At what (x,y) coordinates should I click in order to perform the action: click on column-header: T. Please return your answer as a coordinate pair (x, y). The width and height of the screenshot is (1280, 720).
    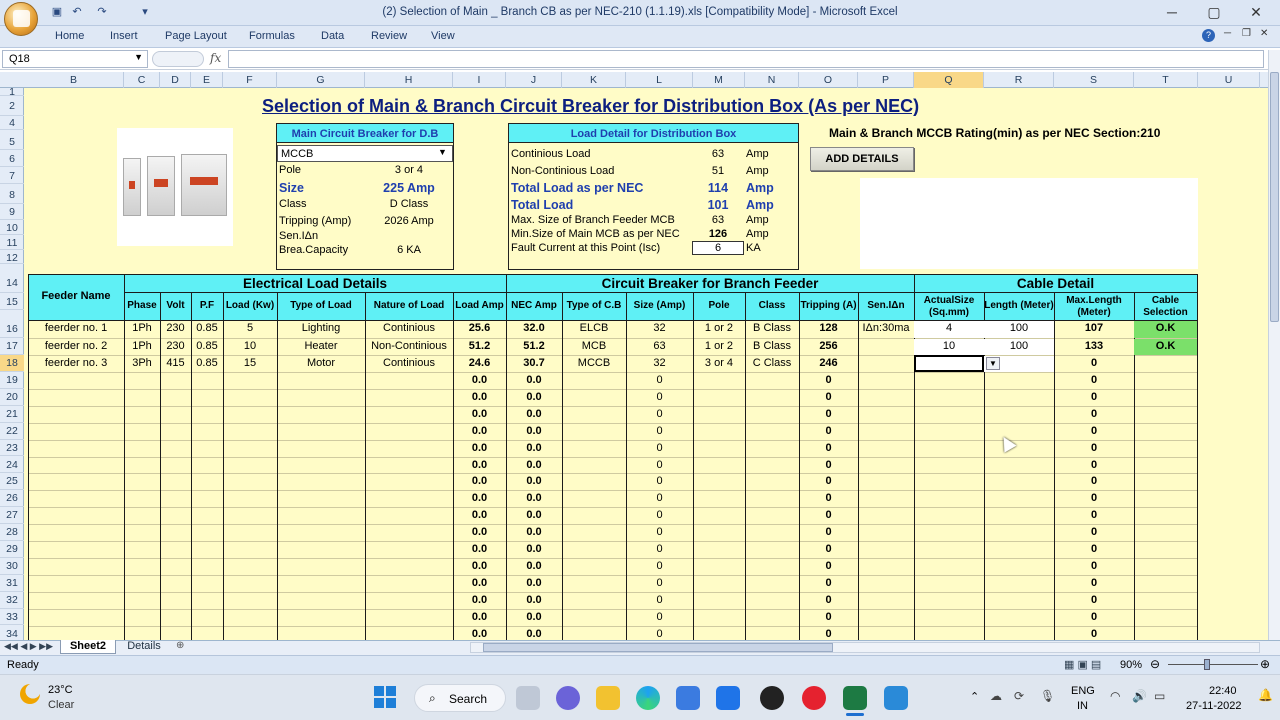
    Looking at the image, I should click on (1166, 80).